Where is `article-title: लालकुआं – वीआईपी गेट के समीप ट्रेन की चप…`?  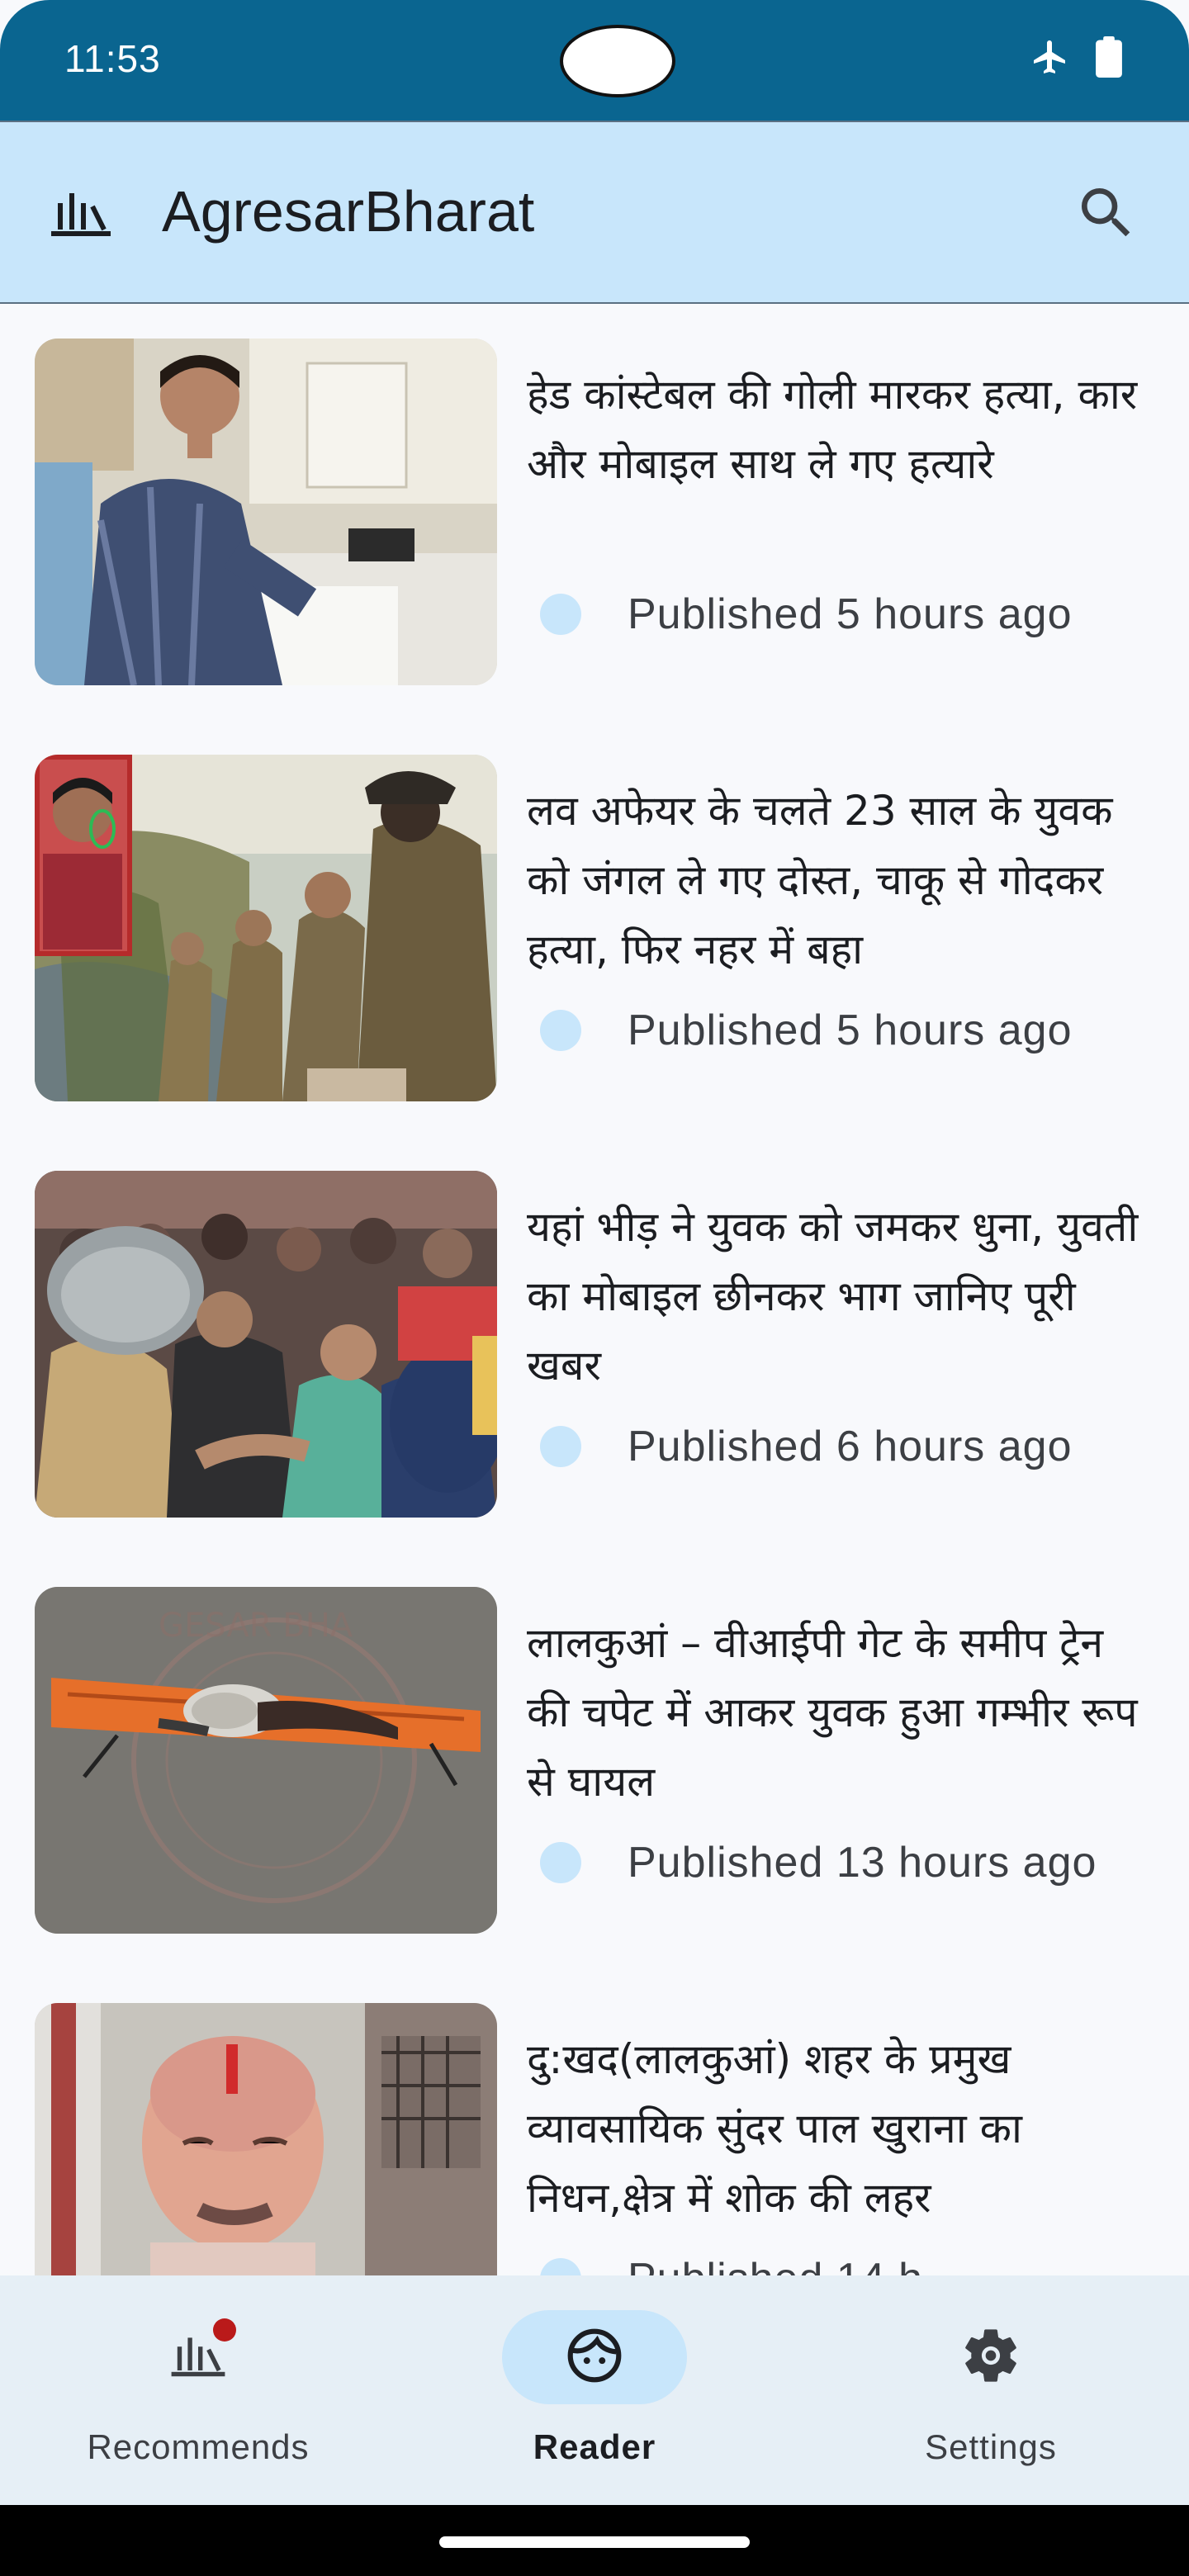
article-title: लालकुआं – वीआईपी गेट के समीप ट्रेन की चप… is located at coordinates (840, 1712).